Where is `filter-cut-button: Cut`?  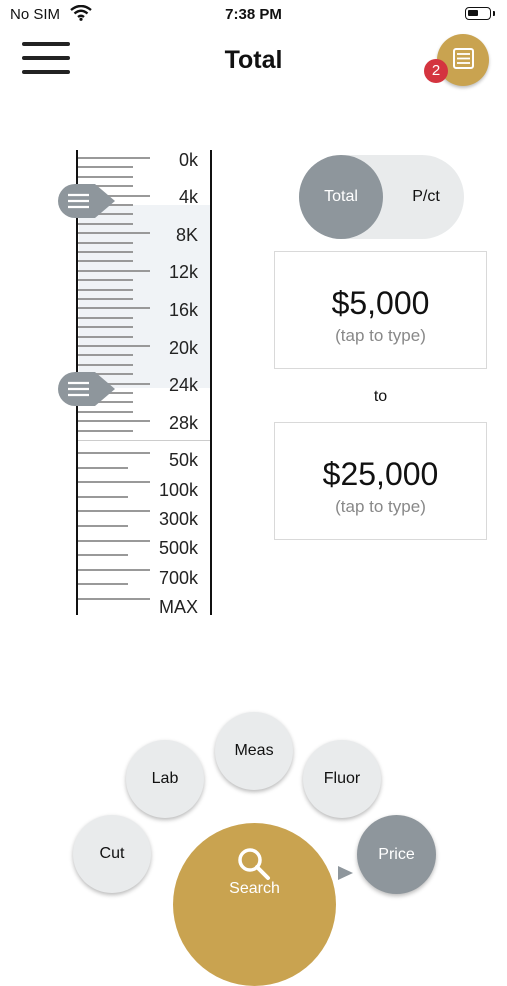
filter-cut-button: Cut is located at coordinates (112, 854).